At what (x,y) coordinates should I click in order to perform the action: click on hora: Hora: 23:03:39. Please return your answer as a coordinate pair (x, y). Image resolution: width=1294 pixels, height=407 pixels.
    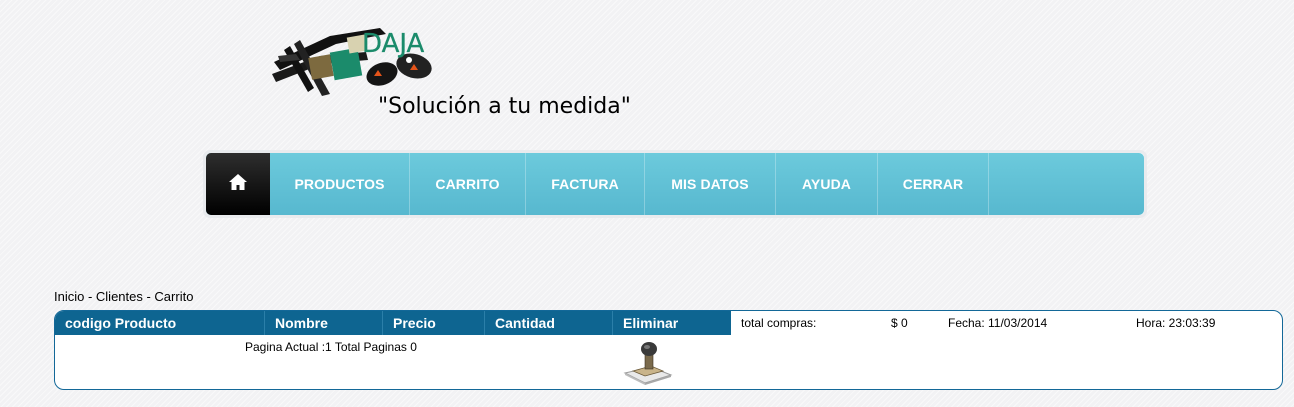
    Looking at the image, I should click on (1176, 323).